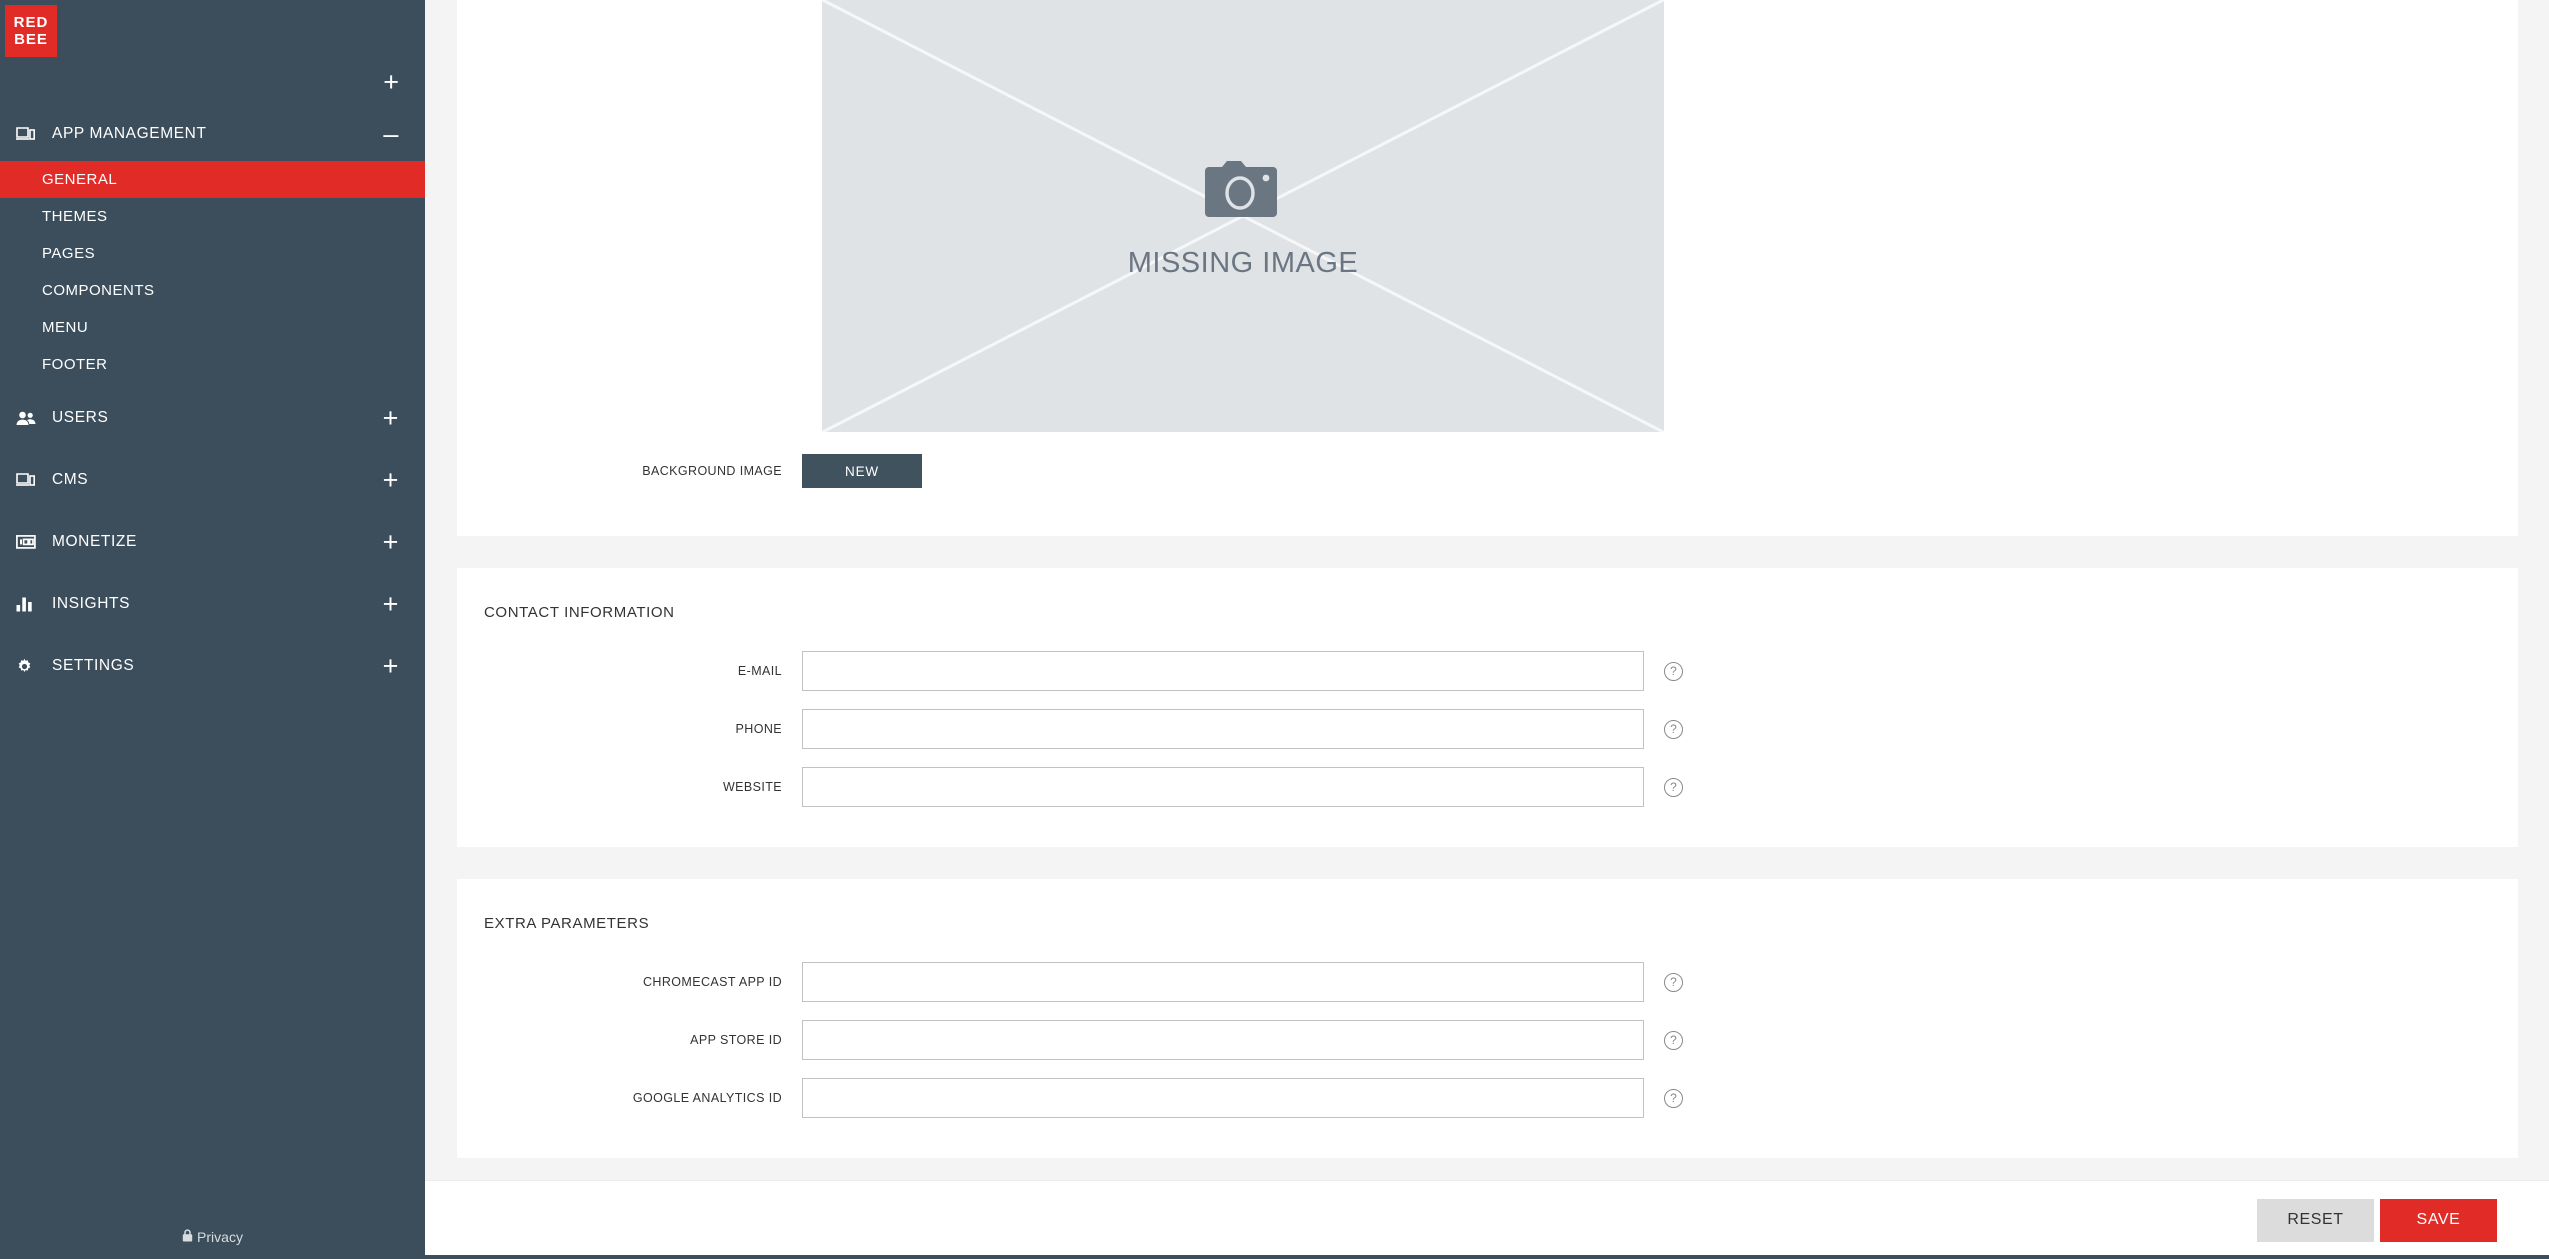 This screenshot has width=2549, height=1259. What do you see at coordinates (212, 216) in the screenshot?
I see `sidebar-item-themes: THEMES` at bounding box center [212, 216].